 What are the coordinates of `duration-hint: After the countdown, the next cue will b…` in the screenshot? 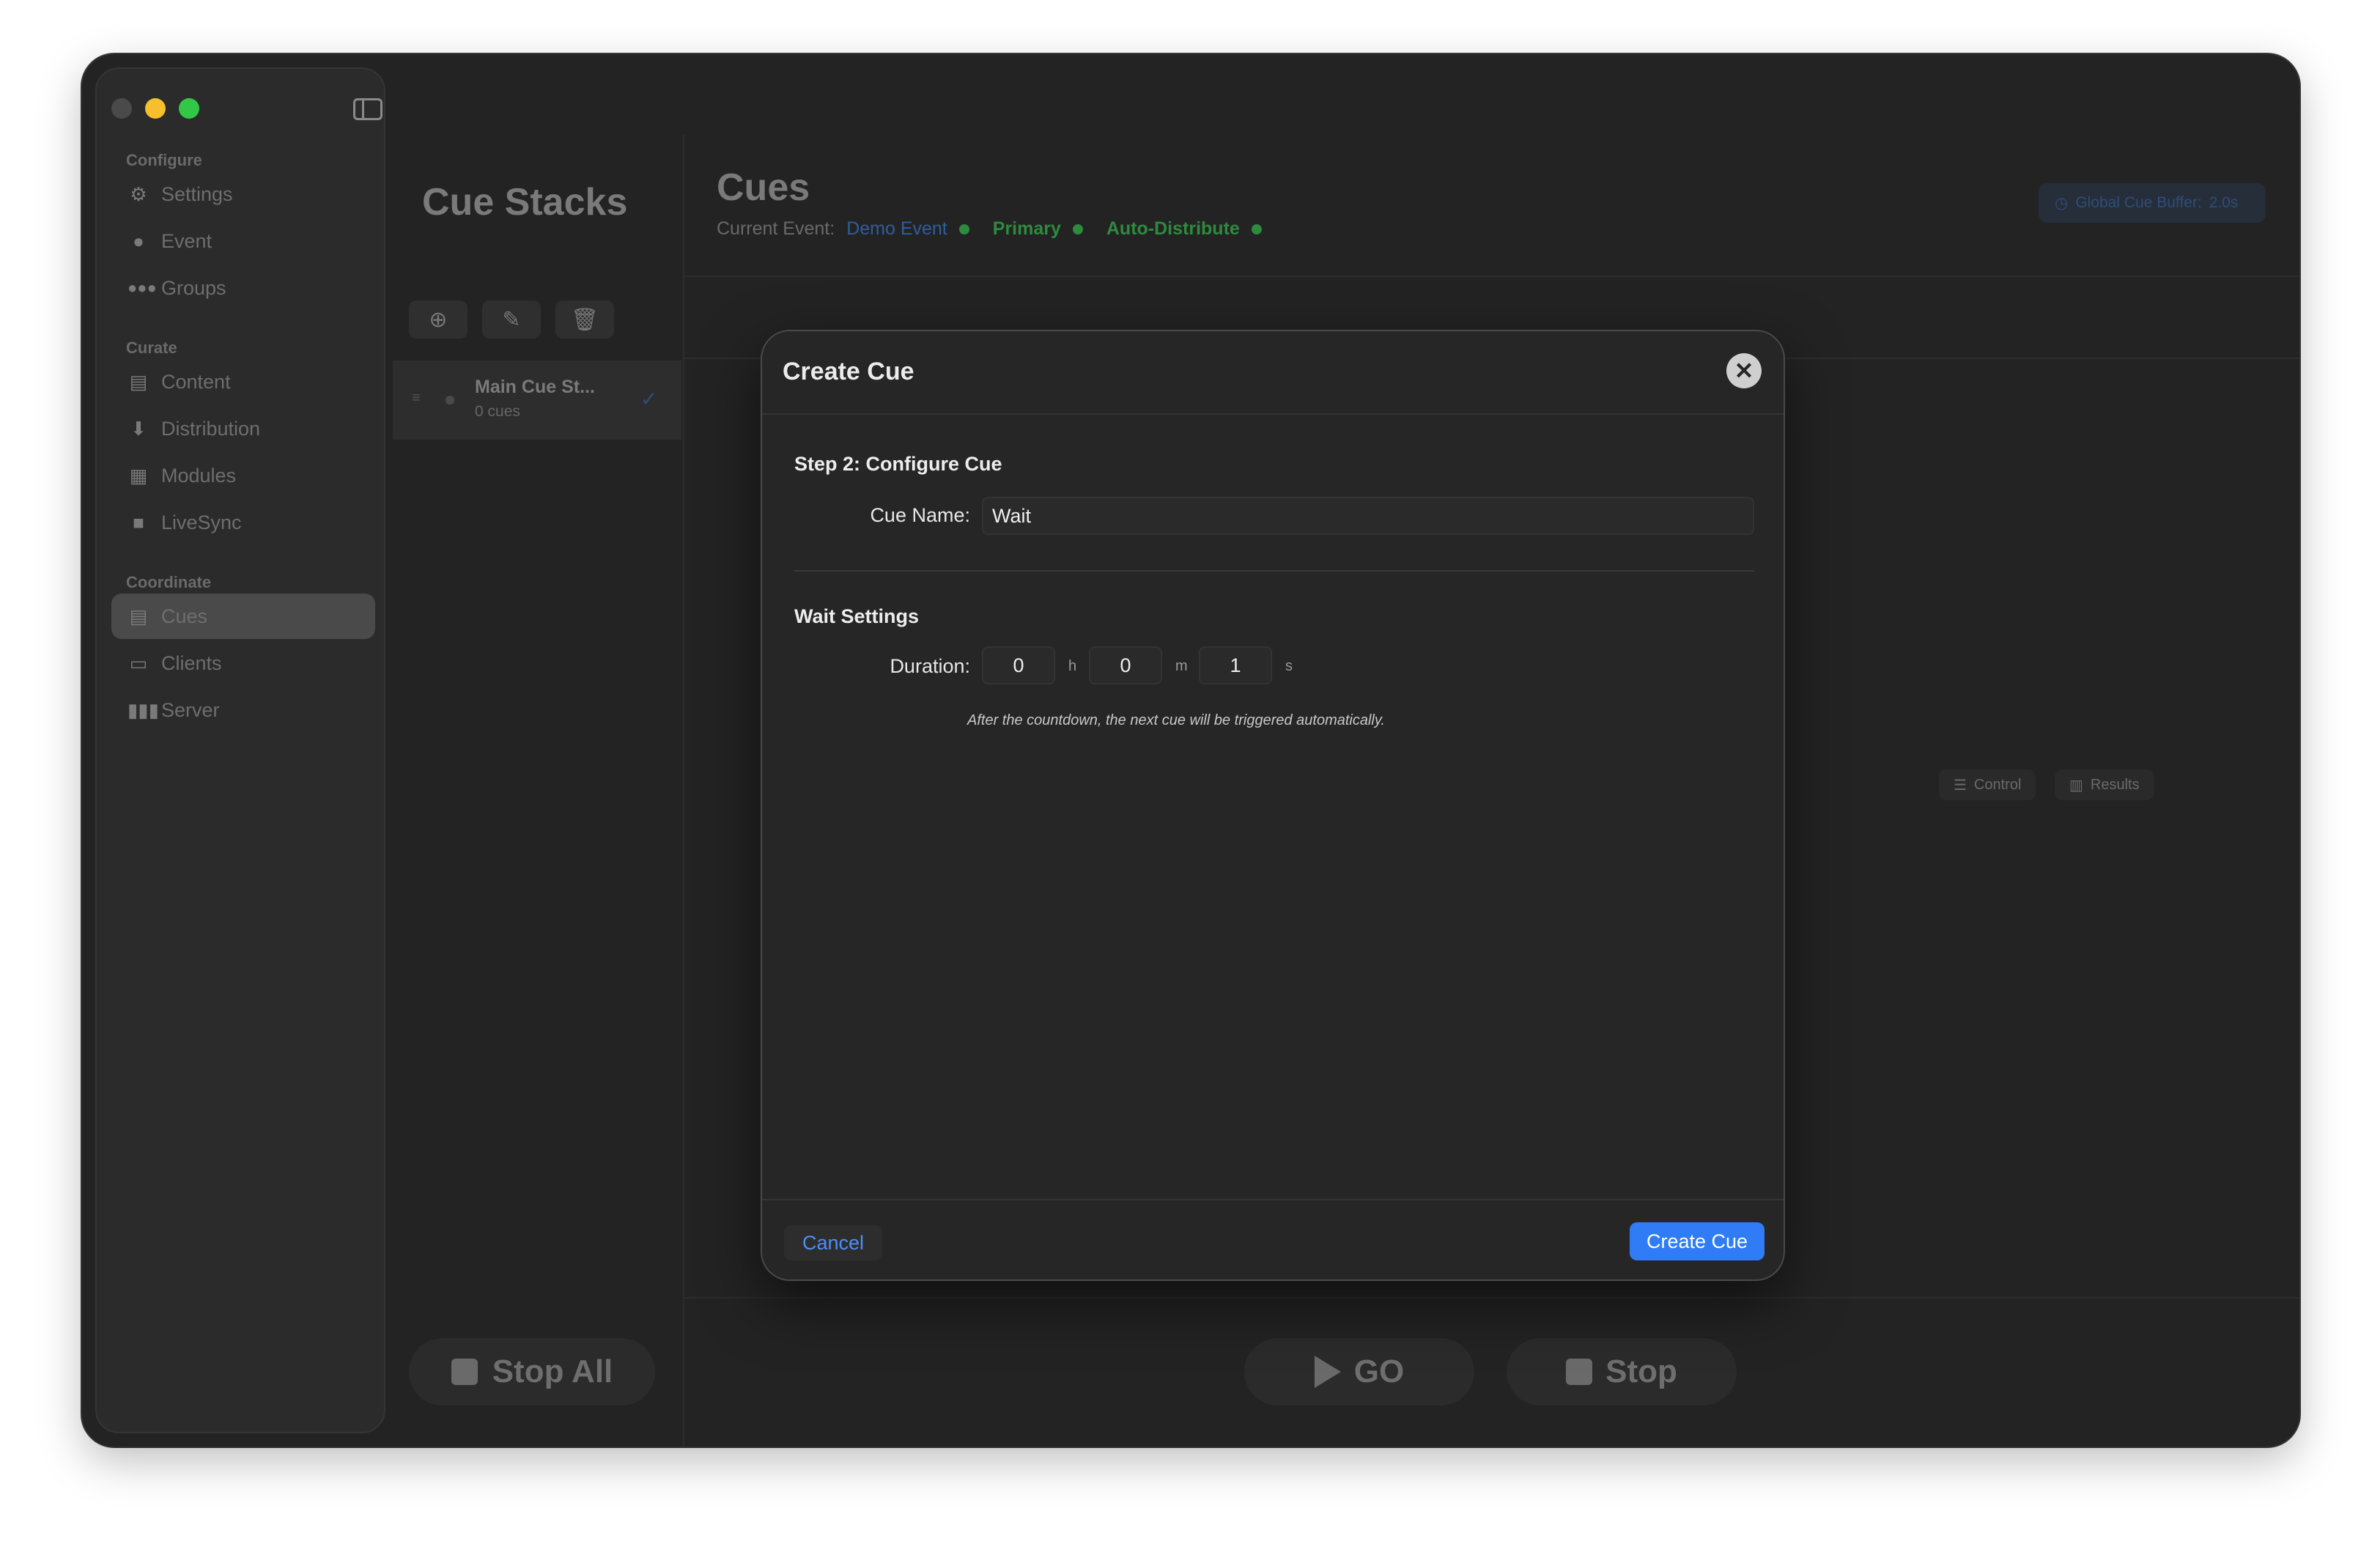 It's located at (1176, 720).